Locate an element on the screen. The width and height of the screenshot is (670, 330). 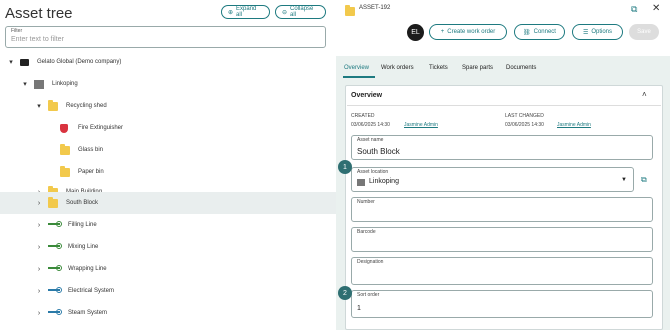
expand-all-label: Expand all is located at coordinates (246, 12).